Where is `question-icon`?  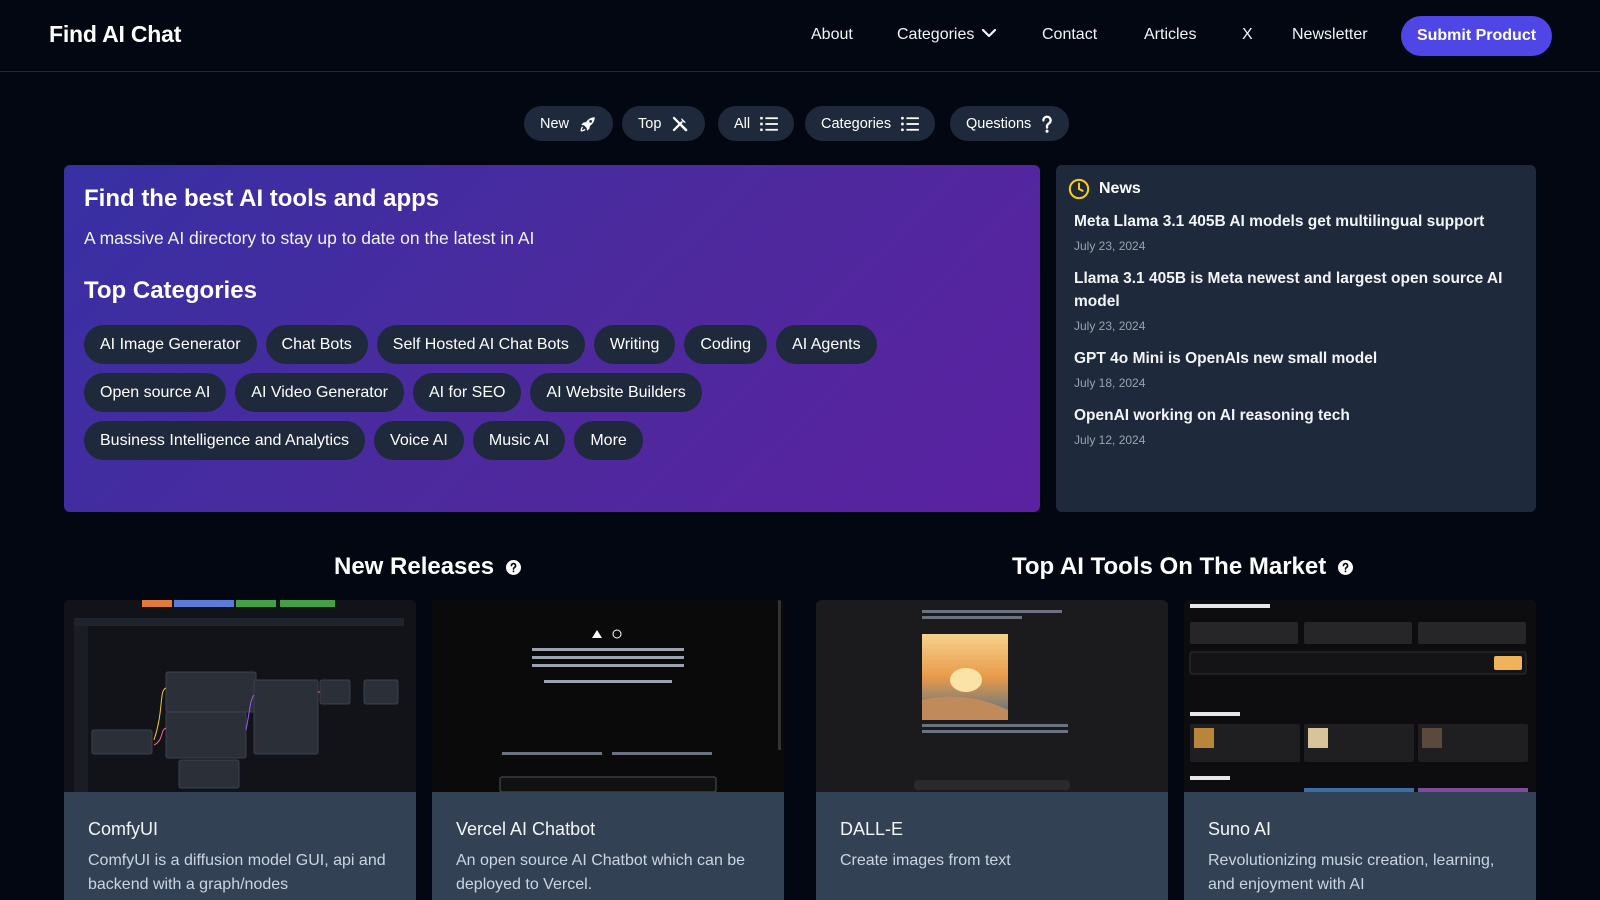
question-icon is located at coordinates (1047, 124).